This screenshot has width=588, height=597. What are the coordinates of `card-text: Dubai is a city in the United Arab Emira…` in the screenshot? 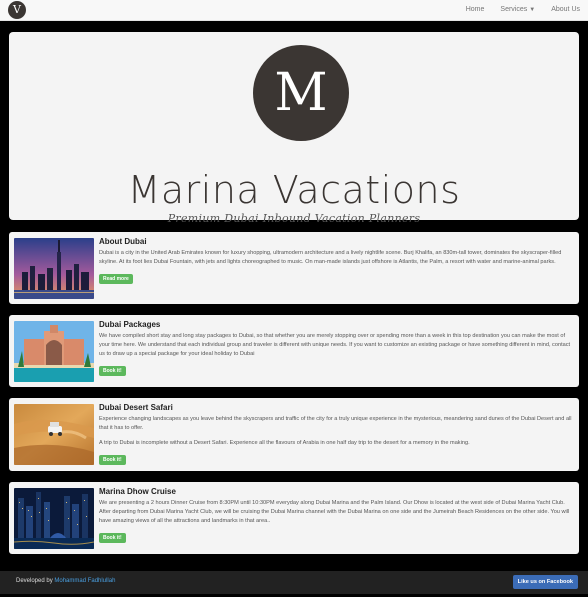 It's located at (330, 257).